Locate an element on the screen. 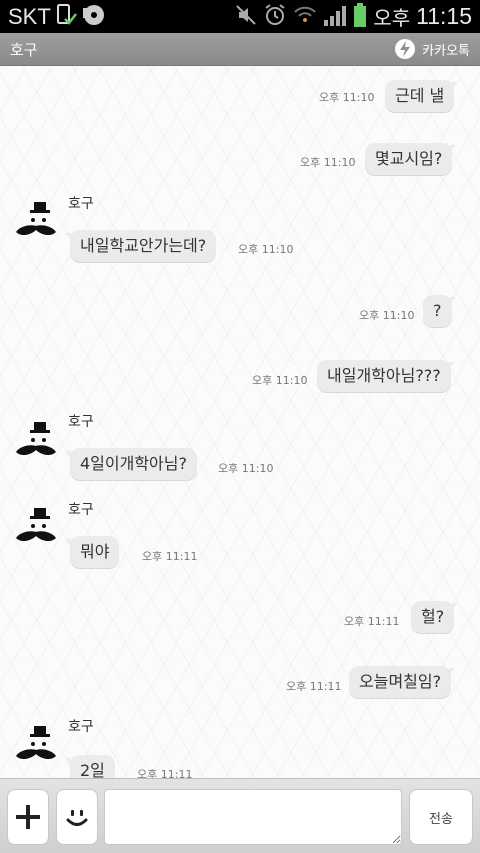 The width and height of the screenshot is (480, 853). alarm-icon is located at coordinates (275, 17).